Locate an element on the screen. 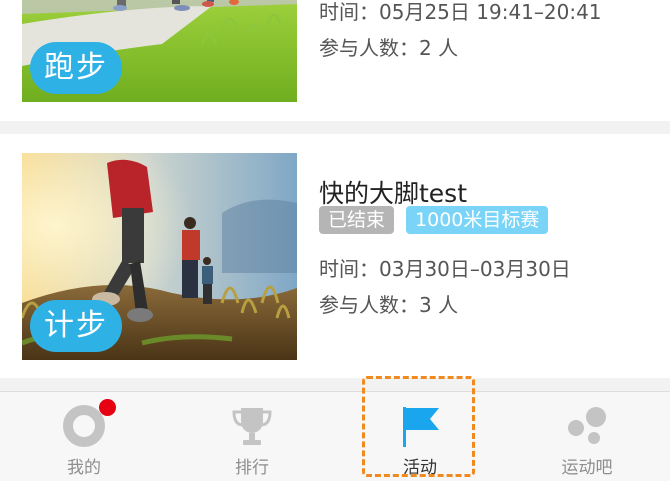 Image resolution: width=670 pixels, height=481 pixels. tab-label: 我的 is located at coordinates (84, 468).